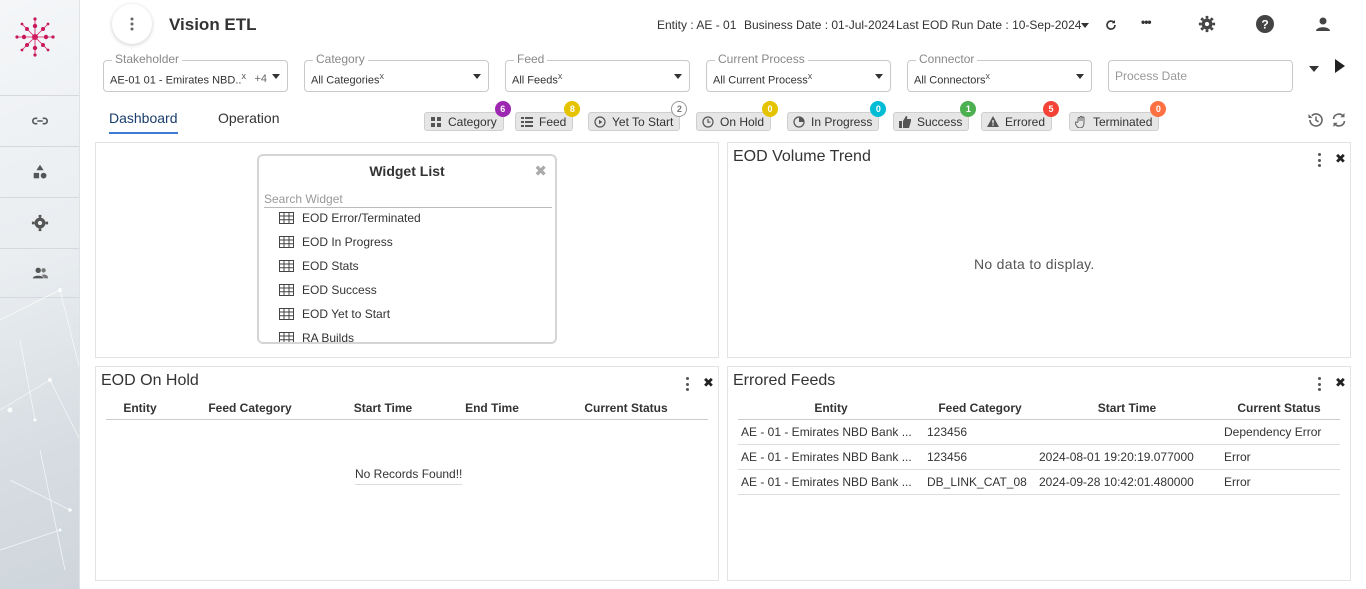 The image size is (1366, 589). What do you see at coordinates (176, 80) in the screenshot?
I see `stakeholder-value-text: AE-01 01 - Emirates NBD..` at bounding box center [176, 80].